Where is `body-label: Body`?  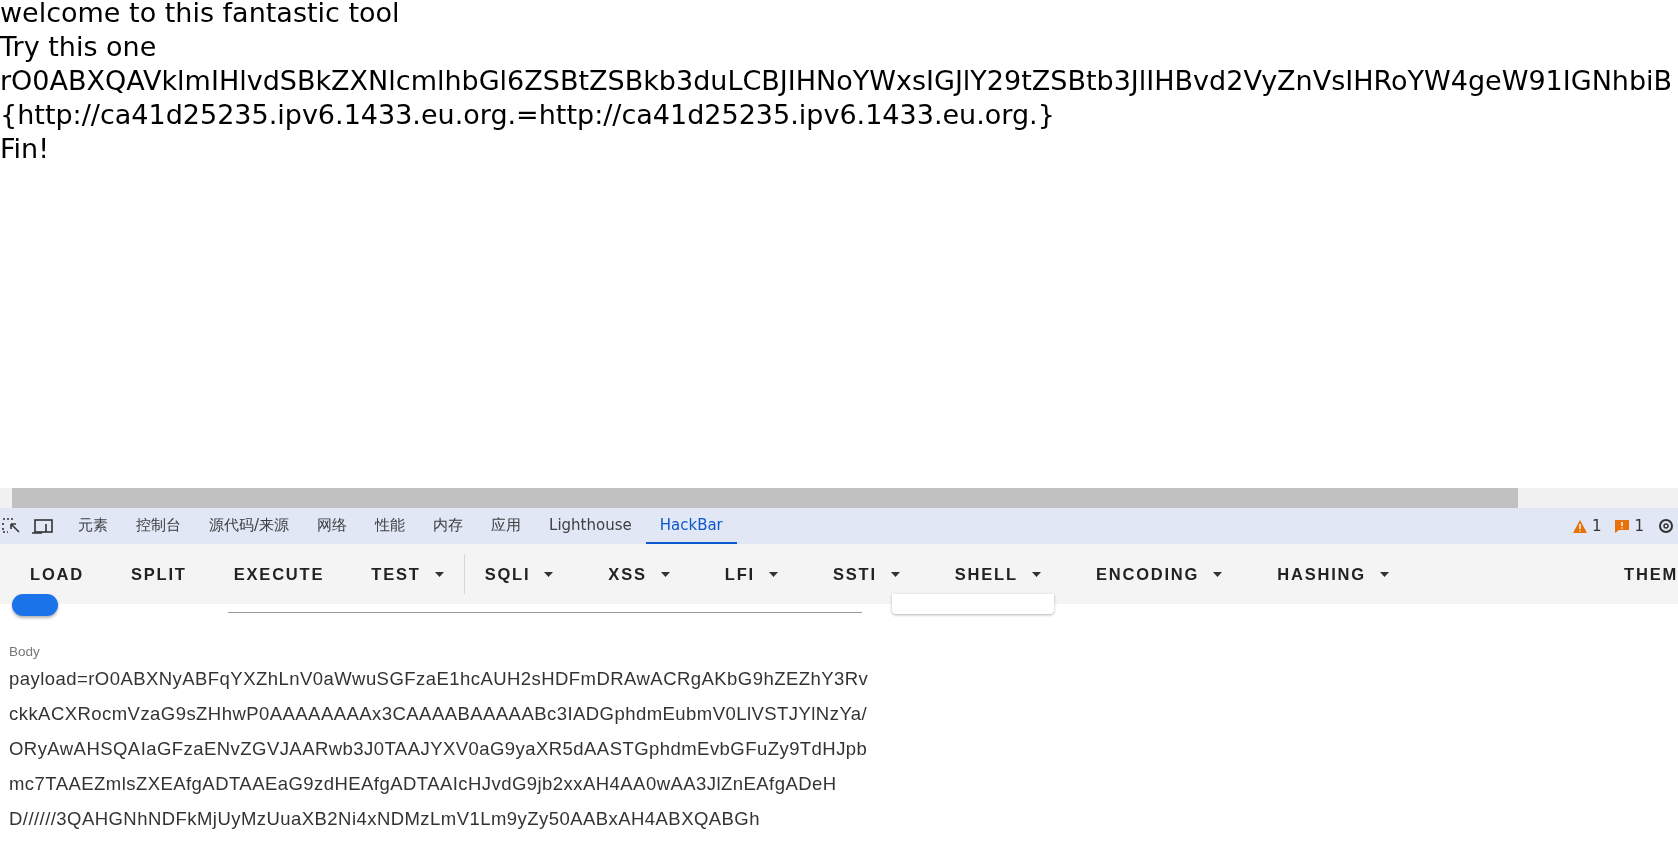
body-label: Body is located at coordinates (24, 651).